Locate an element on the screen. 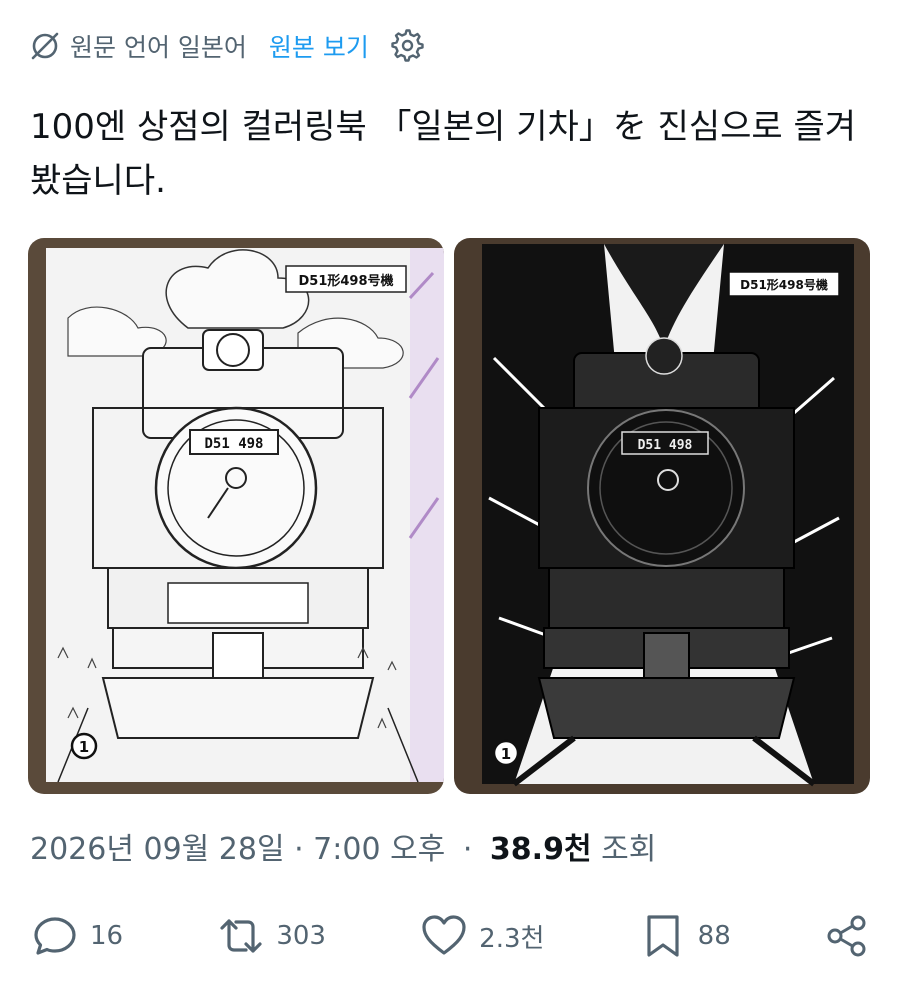 This screenshot has height=988, width=900. reply-count: 16 is located at coordinates (107, 936).